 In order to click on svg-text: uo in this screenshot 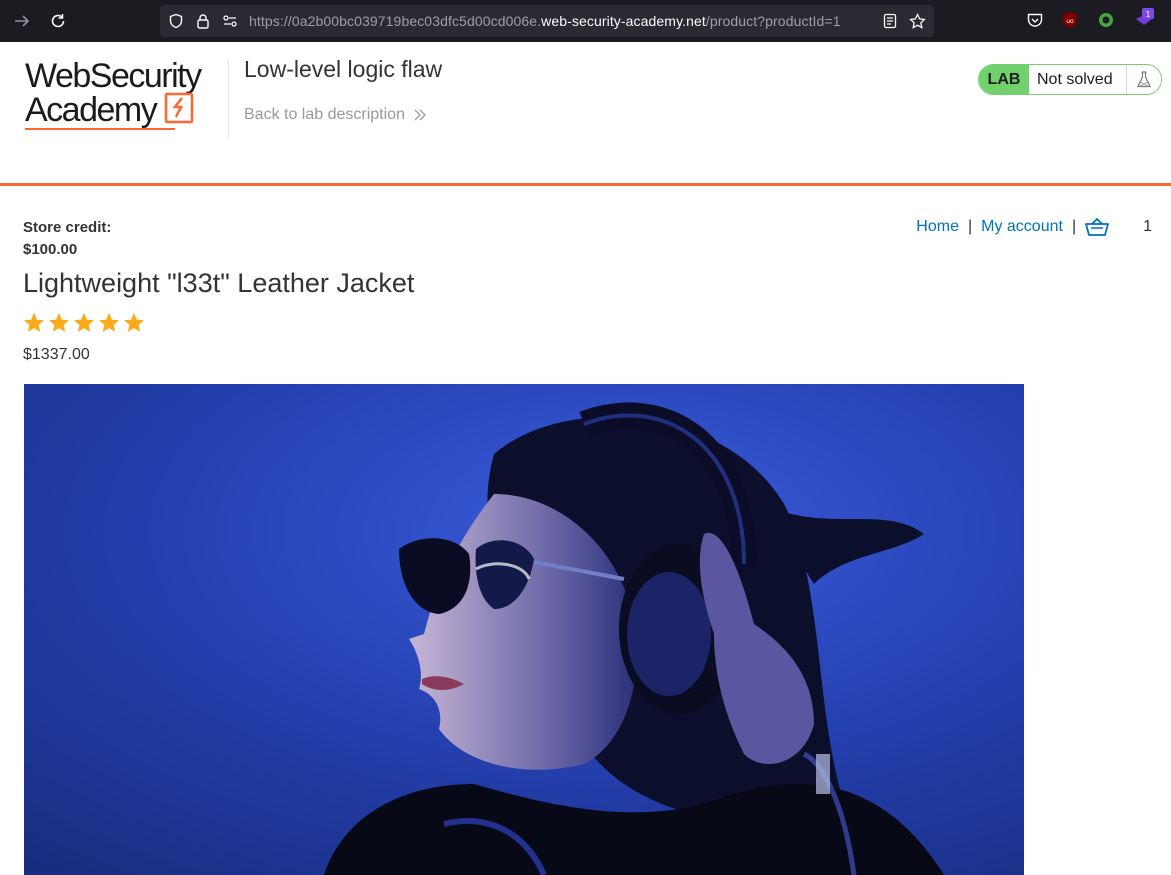, I will do `click(1070, 21)`.